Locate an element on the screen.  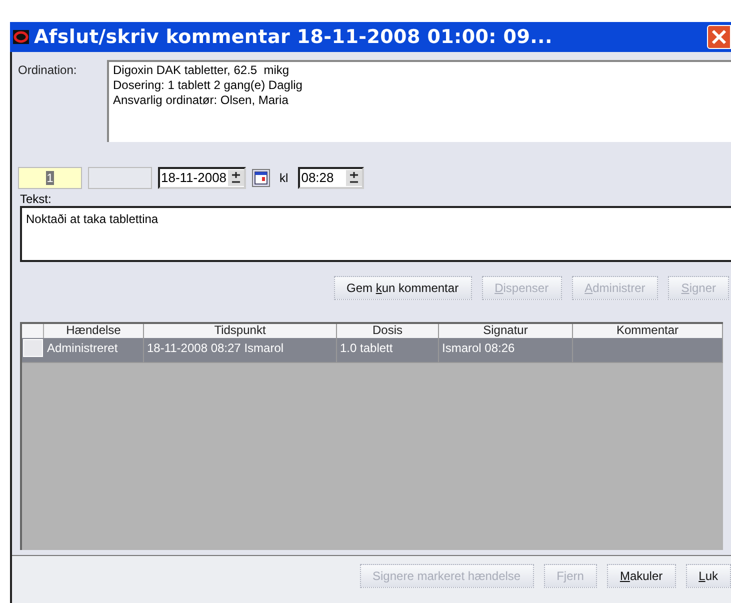
time-label: kl is located at coordinates (284, 178).